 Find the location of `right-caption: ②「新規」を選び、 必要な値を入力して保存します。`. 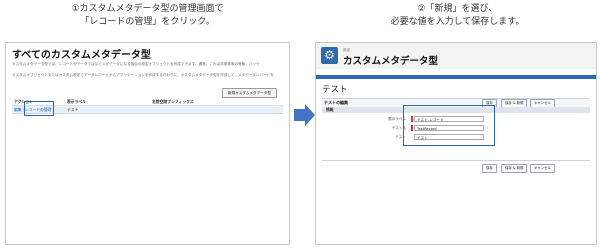

right-caption: ②「新規」を選び、 必要な値を入力して保存します。 is located at coordinates (457, 16).